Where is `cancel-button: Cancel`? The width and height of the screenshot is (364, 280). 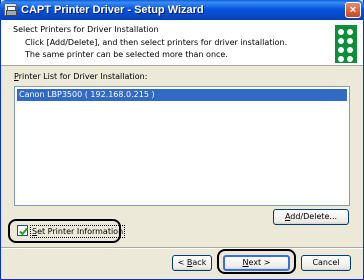
cancel-button: Cancel is located at coordinates (326, 263).